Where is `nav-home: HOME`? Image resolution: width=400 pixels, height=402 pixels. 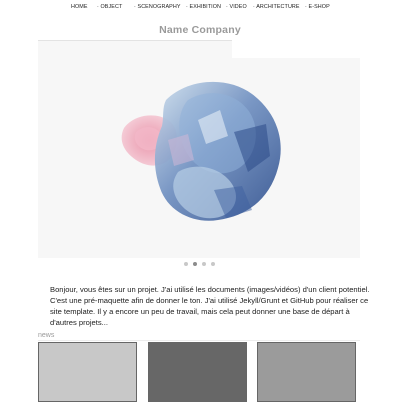 nav-home: HOME is located at coordinates (79, 7).